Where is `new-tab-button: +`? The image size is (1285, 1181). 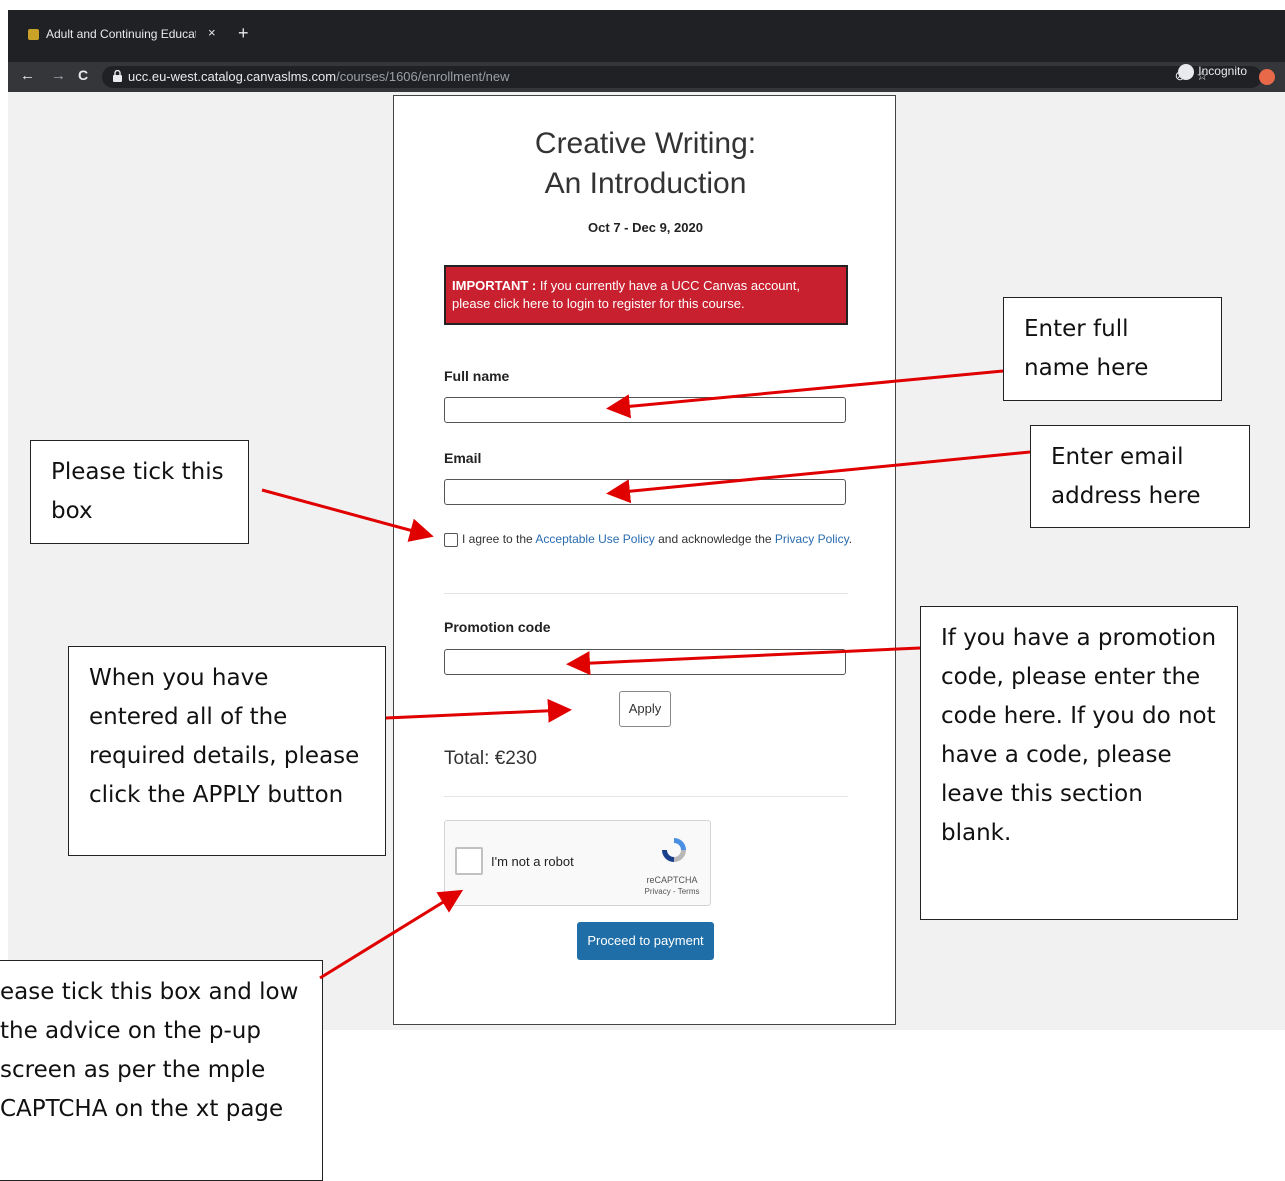
new-tab-button: + is located at coordinates (243, 33).